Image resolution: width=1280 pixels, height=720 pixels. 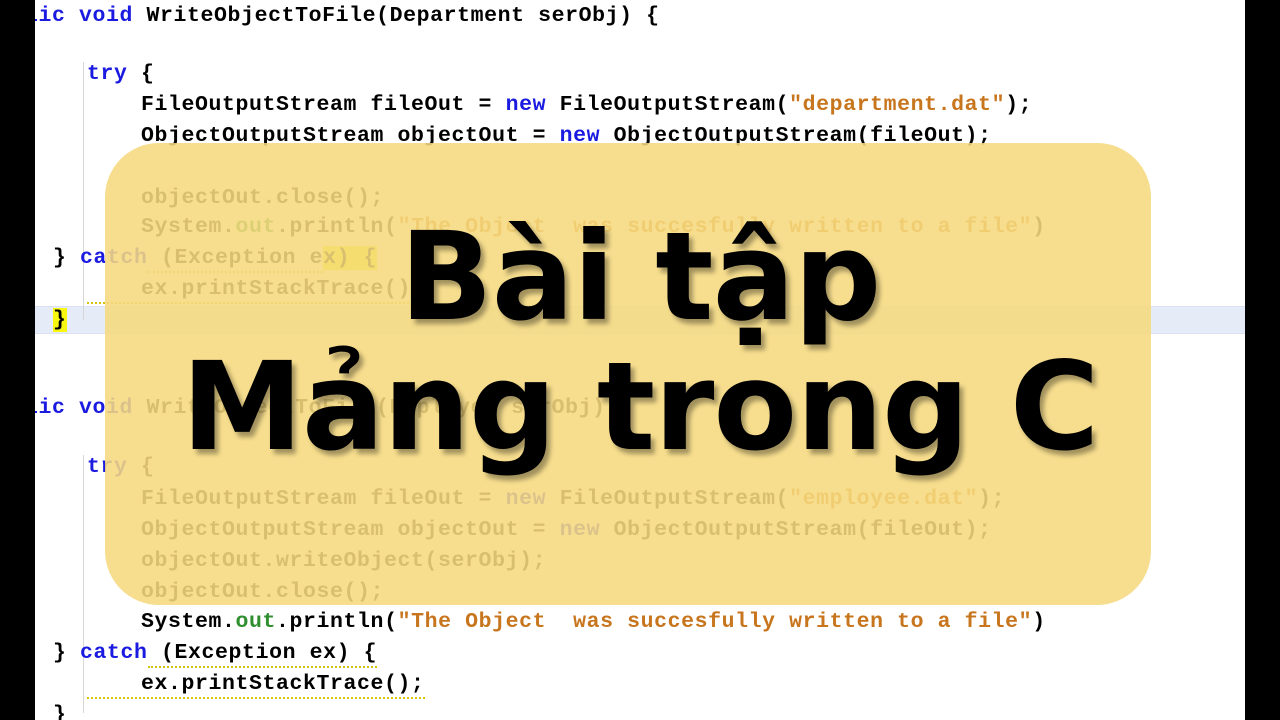 I want to click on signature-rest: WriteObjectToFile(Department serObj) {, so click(x=396, y=16).